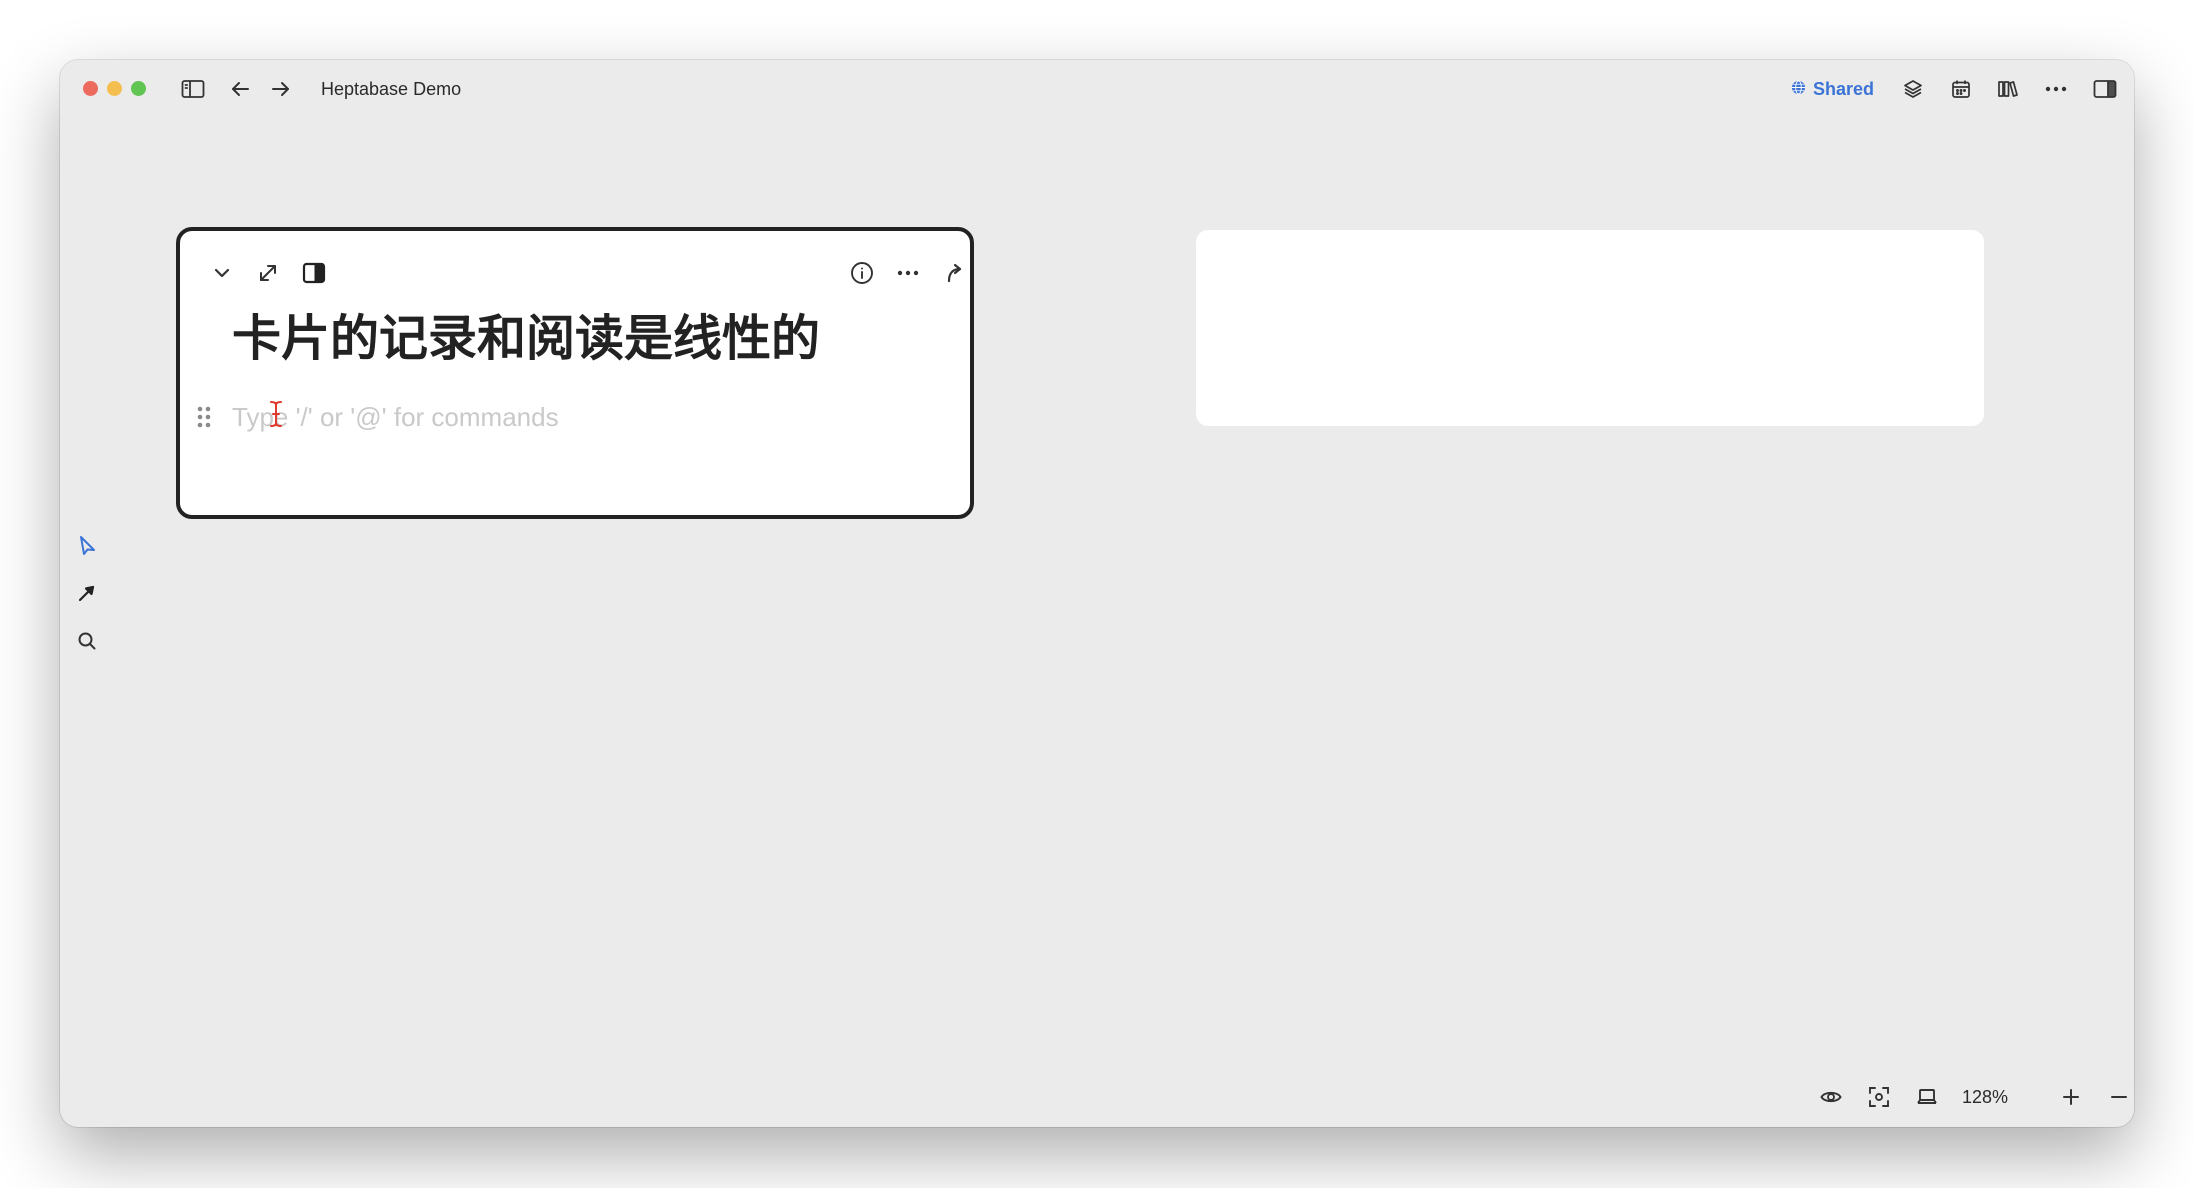  Describe the element at coordinates (862, 273) in the screenshot. I see `info-icon` at that location.